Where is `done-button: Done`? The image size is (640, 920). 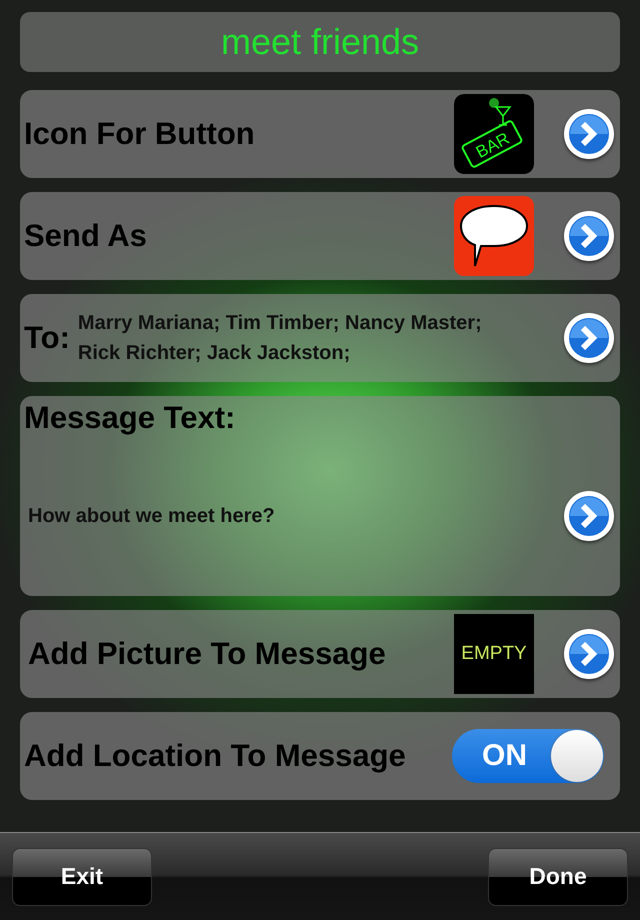
done-button: Done is located at coordinates (558, 877).